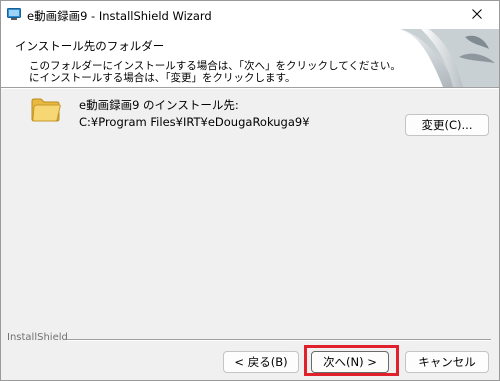 The width and height of the screenshot is (500, 381). What do you see at coordinates (279, 340) in the screenshot?
I see `footer-divider-highlight` at bounding box center [279, 340].